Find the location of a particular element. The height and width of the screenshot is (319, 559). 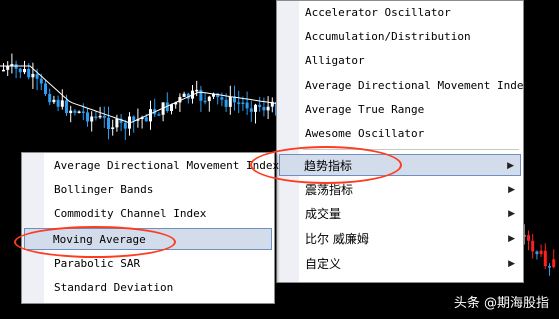

menu-item-volumes: 成交量 ▶ is located at coordinates (400, 214).